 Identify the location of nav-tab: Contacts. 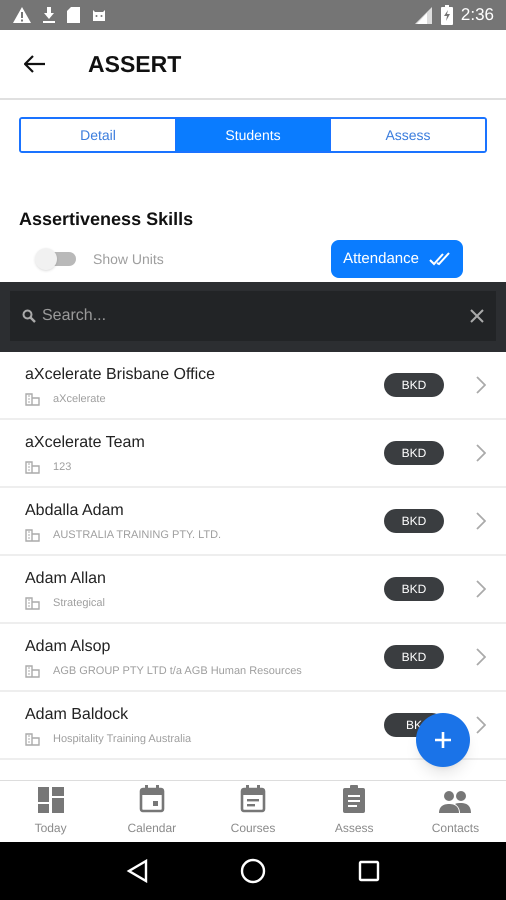
(455, 811).